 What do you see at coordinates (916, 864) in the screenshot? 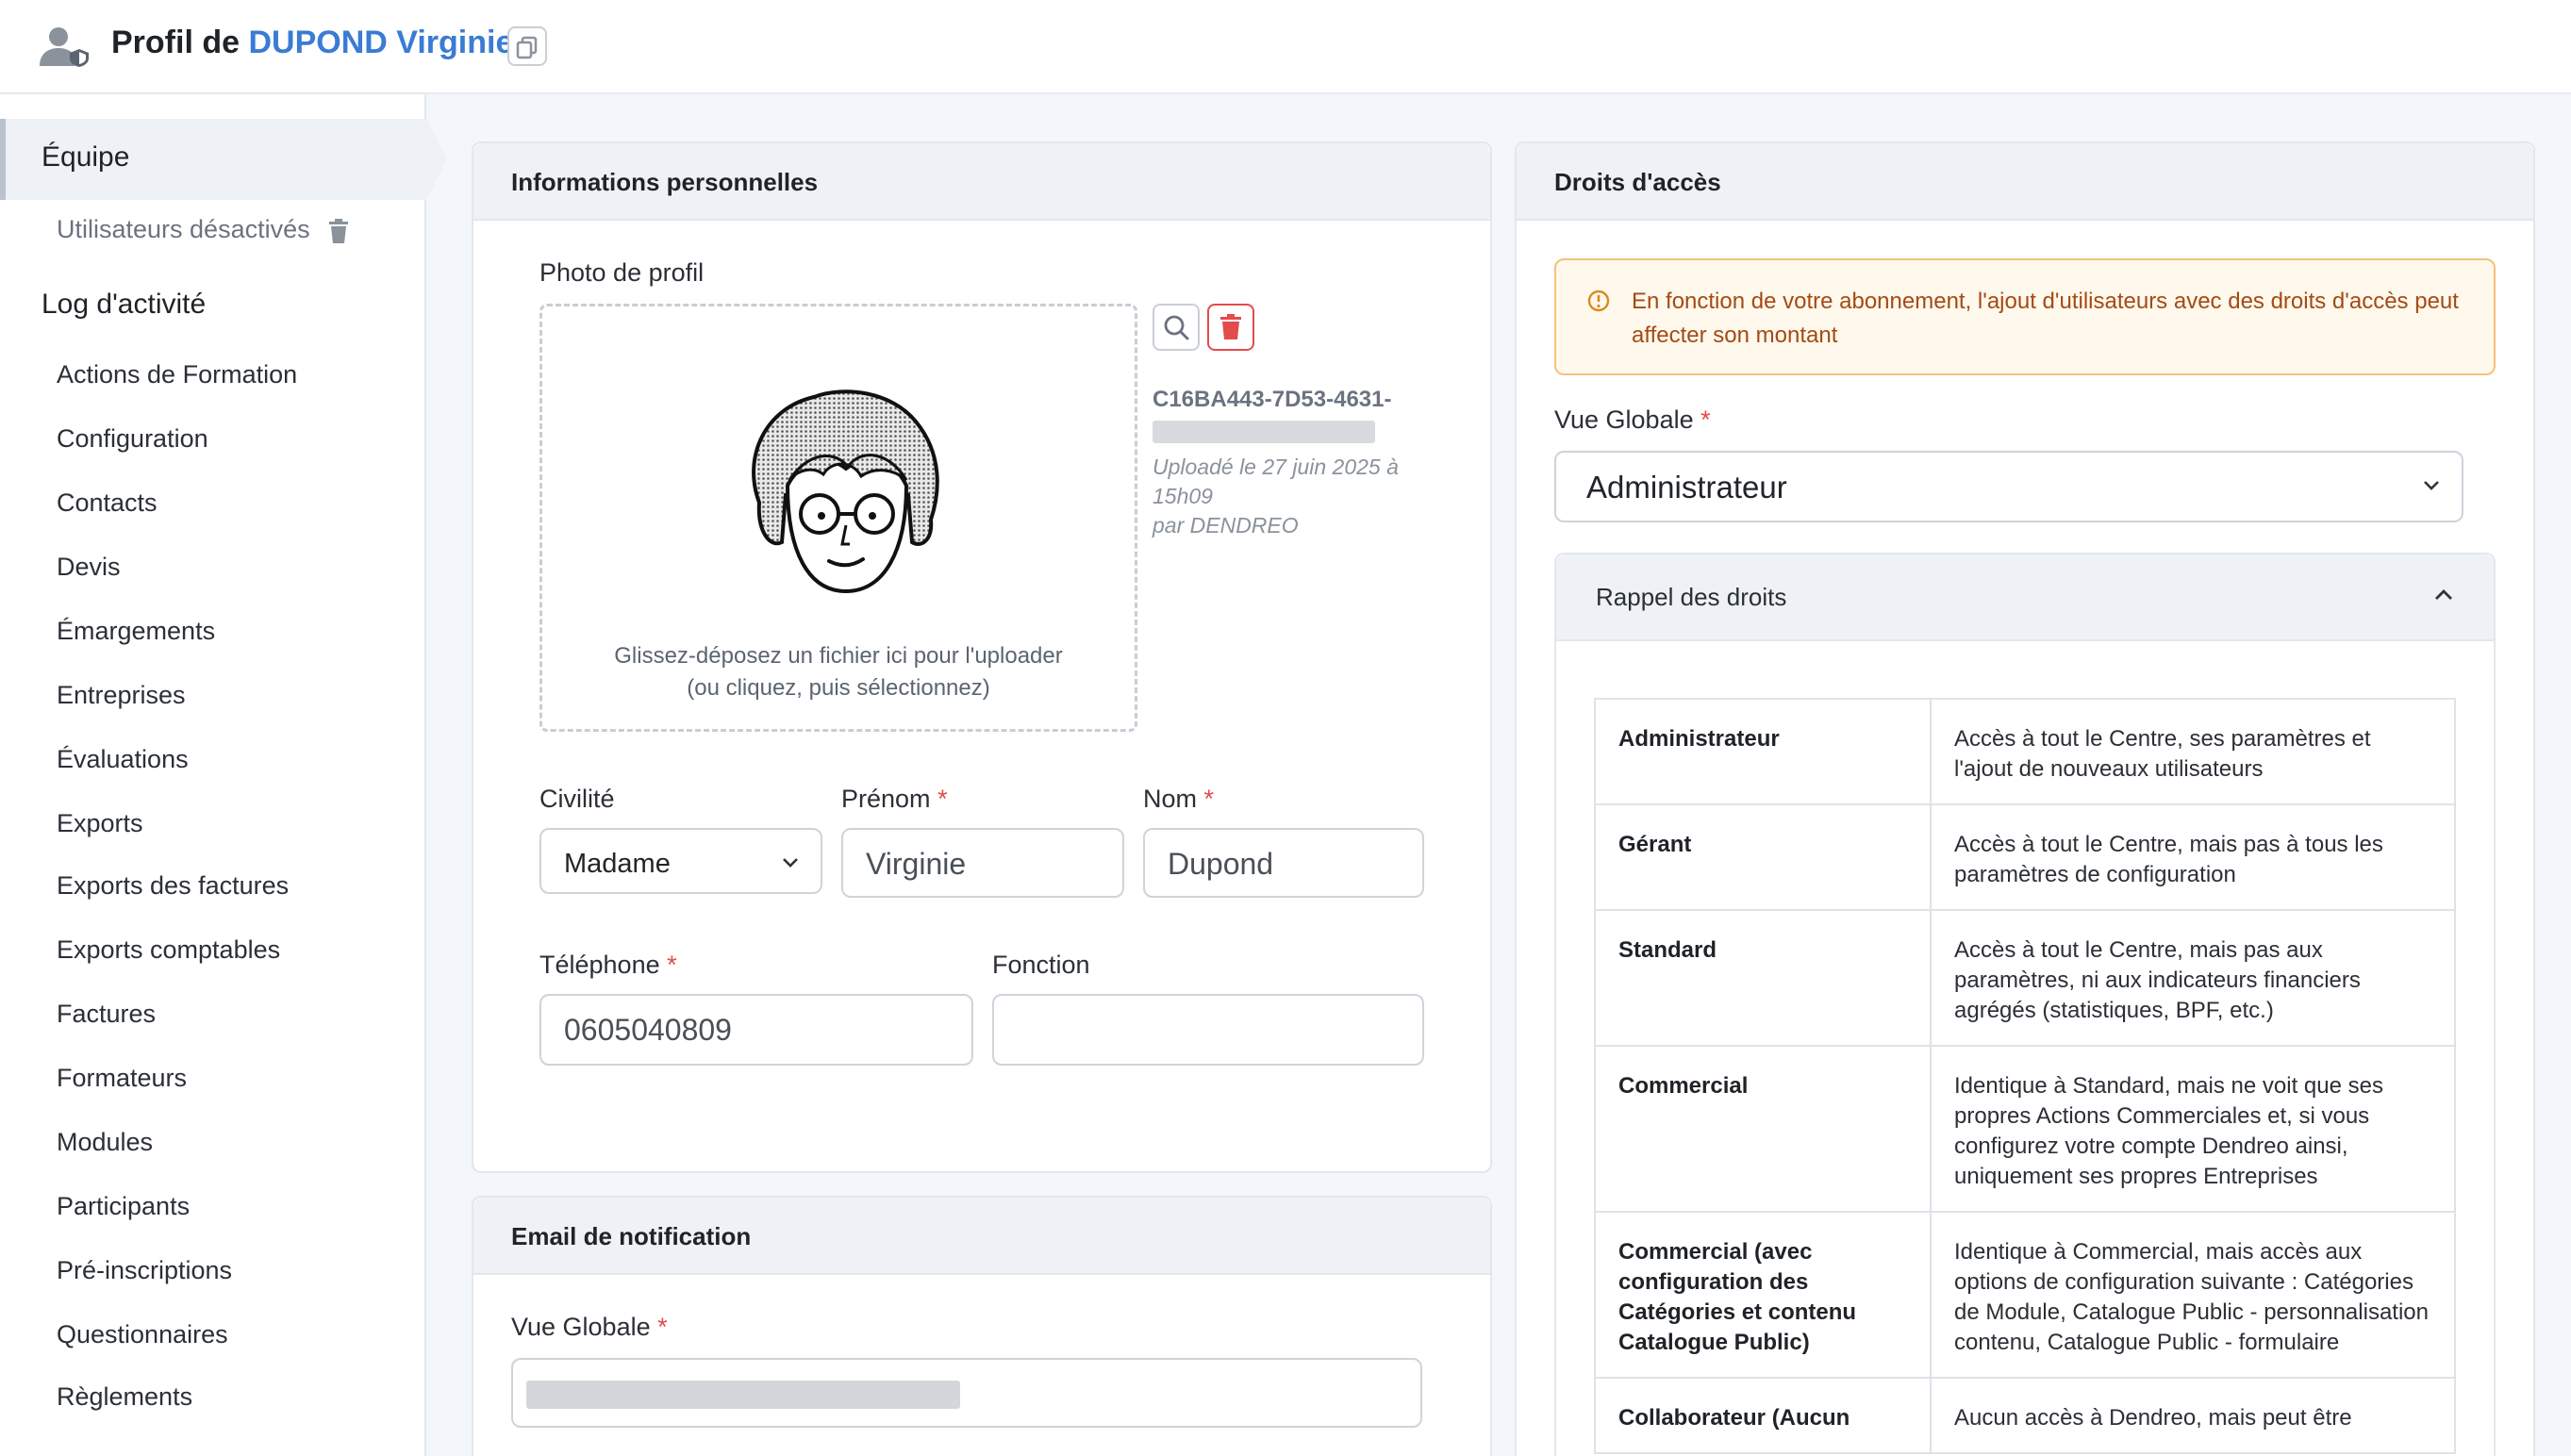
I see `prenom-value: Virginie` at bounding box center [916, 864].